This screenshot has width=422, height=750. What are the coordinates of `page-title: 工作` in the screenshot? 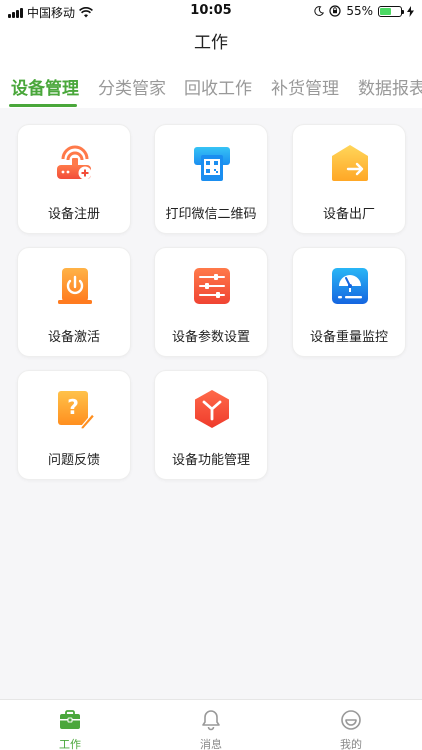 It's located at (211, 43).